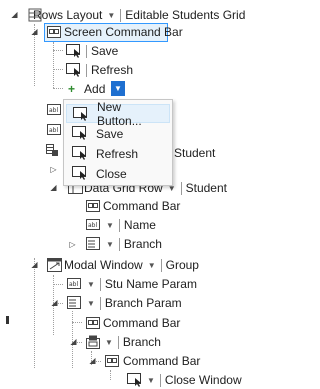 This screenshot has width=320, height=389. I want to click on menu-item-label: Close, so click(111, 173).